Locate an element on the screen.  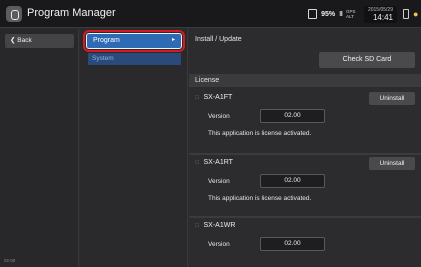
battery-icon is located at coordinates (313, 14).